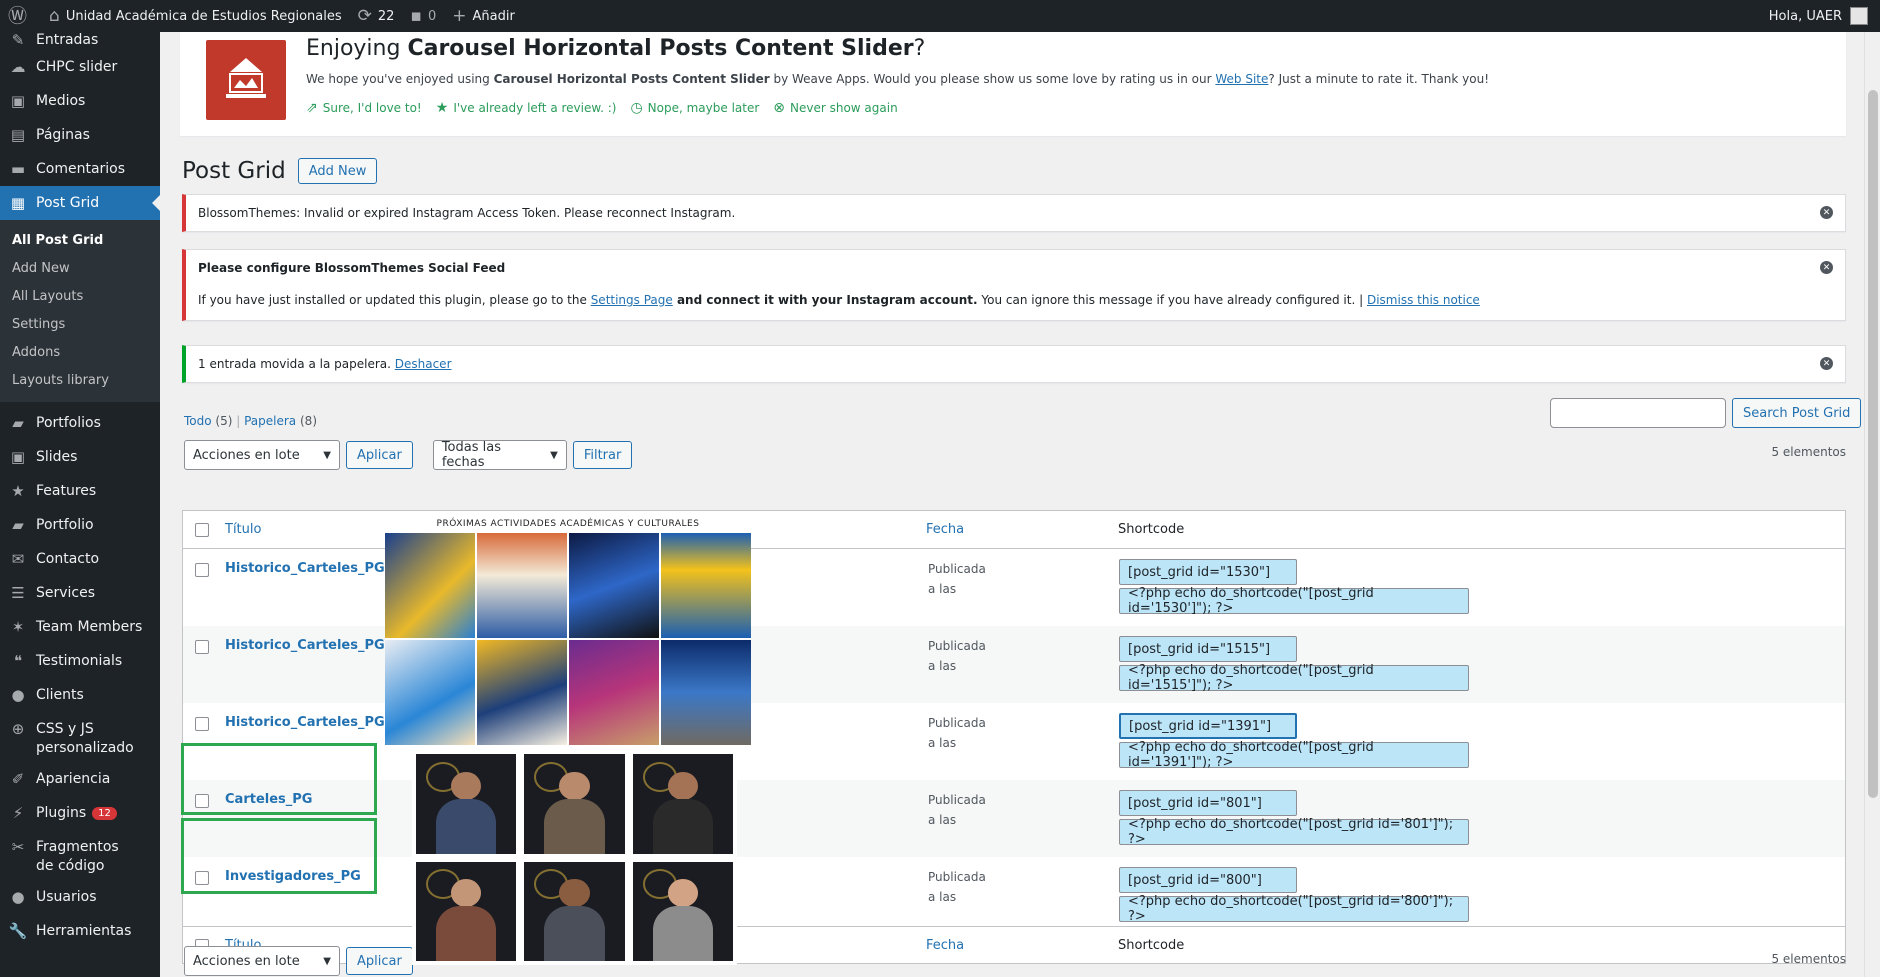 Image resolution: width=1880 pixels, height=977 pixels. What do you see at coordinates (18, 524) in the screenshot?
I see `folder-icon: ▰` at bounding box center [18, 524].